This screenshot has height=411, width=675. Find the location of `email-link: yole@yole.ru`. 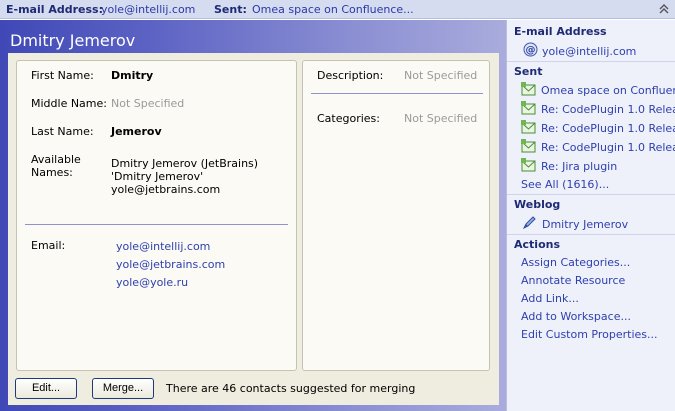

email-link: yole@yole.ru is located at coordinates (152, 282).